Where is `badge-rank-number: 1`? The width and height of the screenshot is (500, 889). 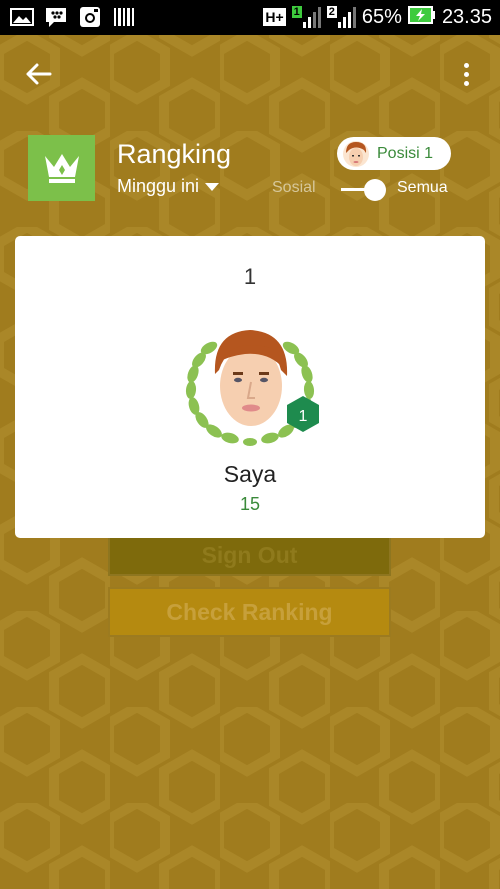
badge-rank-number: 1 is located at coordinates (303, 416).